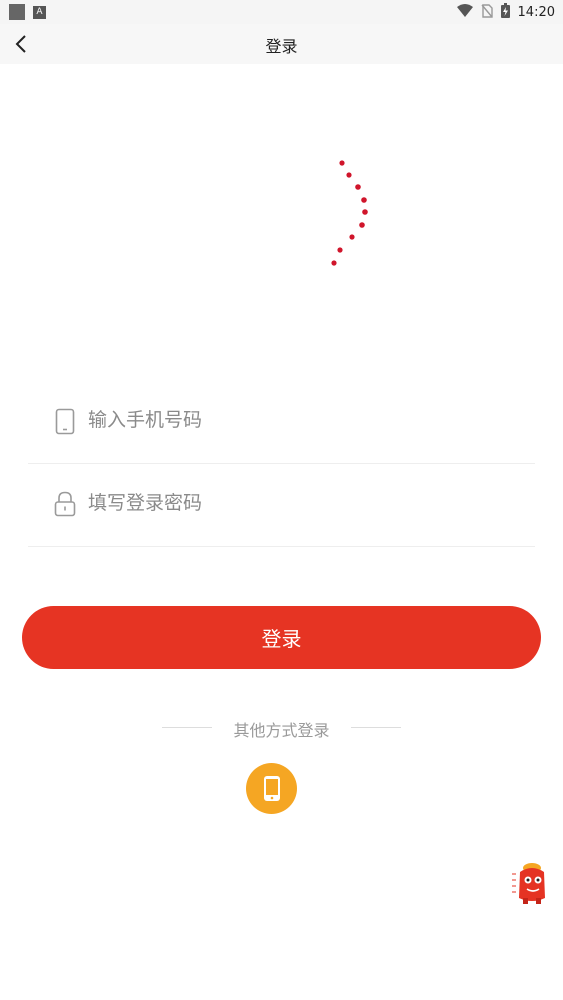 This screenshot has width=563, height=1000. What do you see at coordinates (298, 503) in the screenshot?
I see `password-input` at bounding box center [298, 503].